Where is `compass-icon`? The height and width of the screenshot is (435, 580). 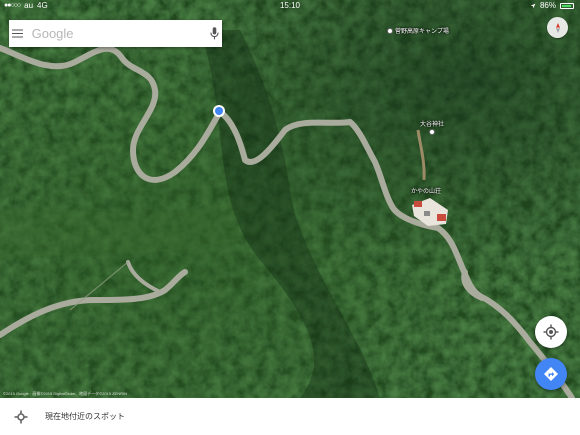
compass-icon is located at coordinates (557, 27).